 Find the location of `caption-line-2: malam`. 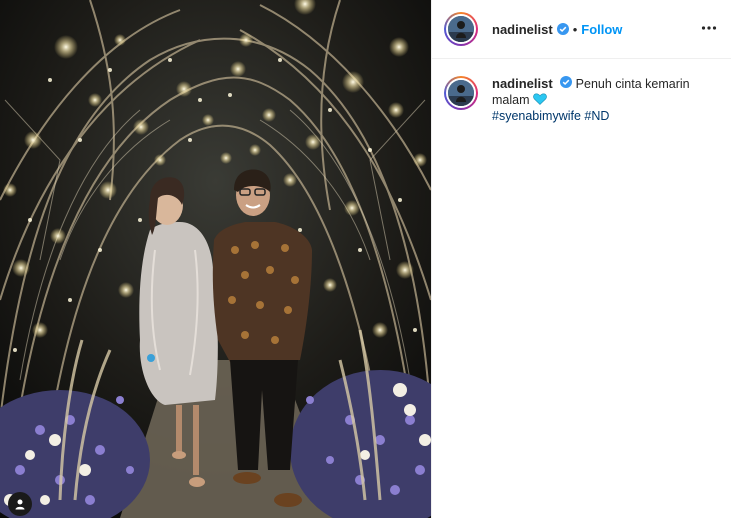

caption-line-2: malam is located at coordinates (511, 100).